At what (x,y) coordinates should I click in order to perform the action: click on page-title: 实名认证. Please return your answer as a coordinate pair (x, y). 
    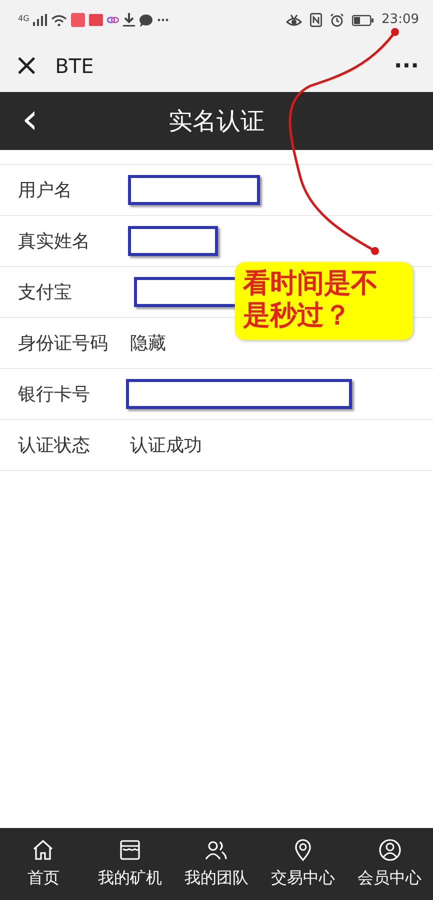
    Looking at the image, I should click on (217, 121).